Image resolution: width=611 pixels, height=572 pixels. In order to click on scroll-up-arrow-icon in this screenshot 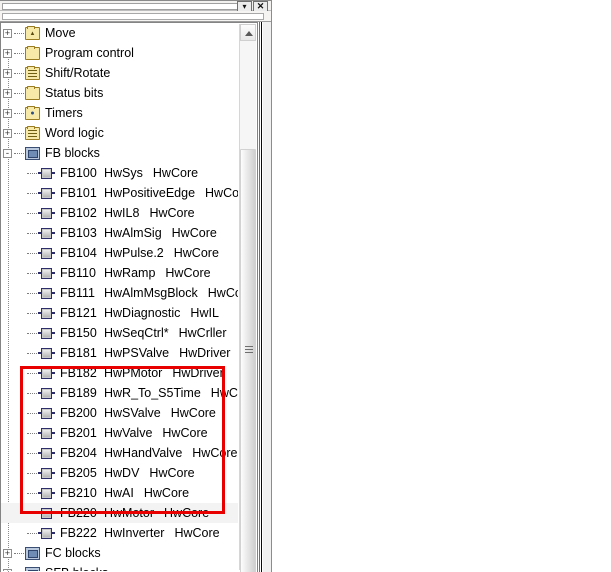, I will do `click(248, 32)`.